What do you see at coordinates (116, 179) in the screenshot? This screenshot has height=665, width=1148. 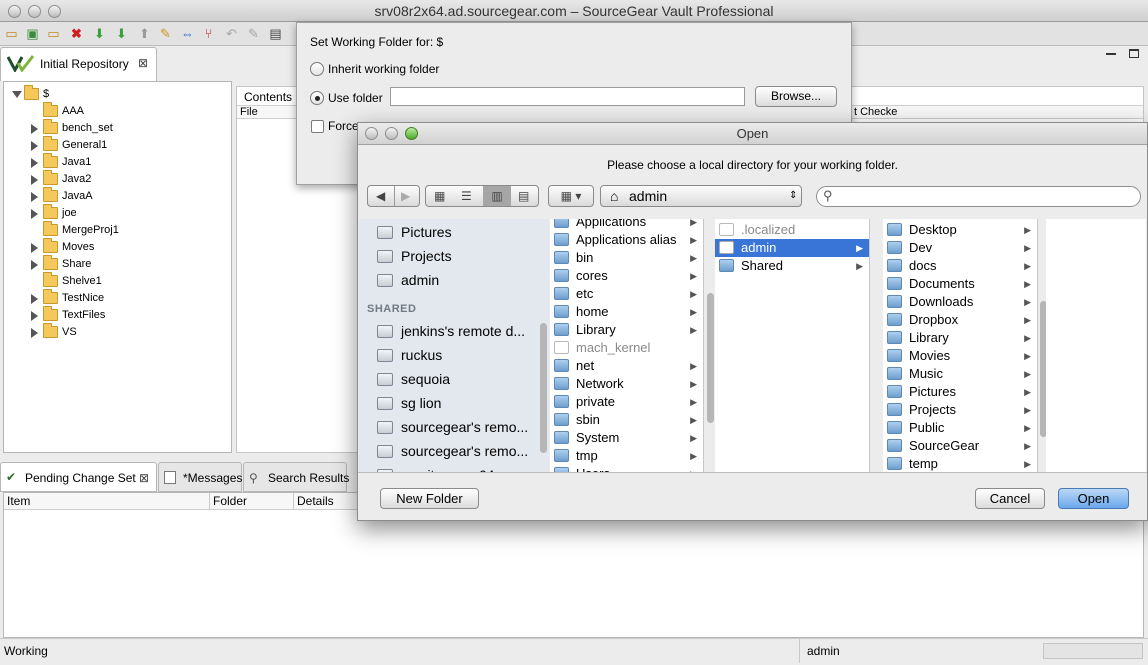 I see `tree-item: Java2` at bounding box center [116, 179].